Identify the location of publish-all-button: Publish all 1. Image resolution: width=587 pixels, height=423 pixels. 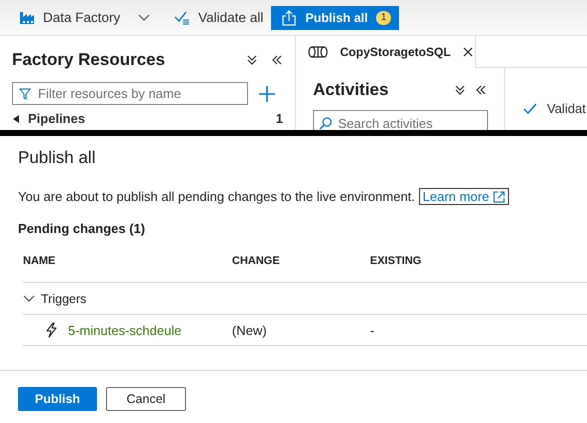
(335, 18).